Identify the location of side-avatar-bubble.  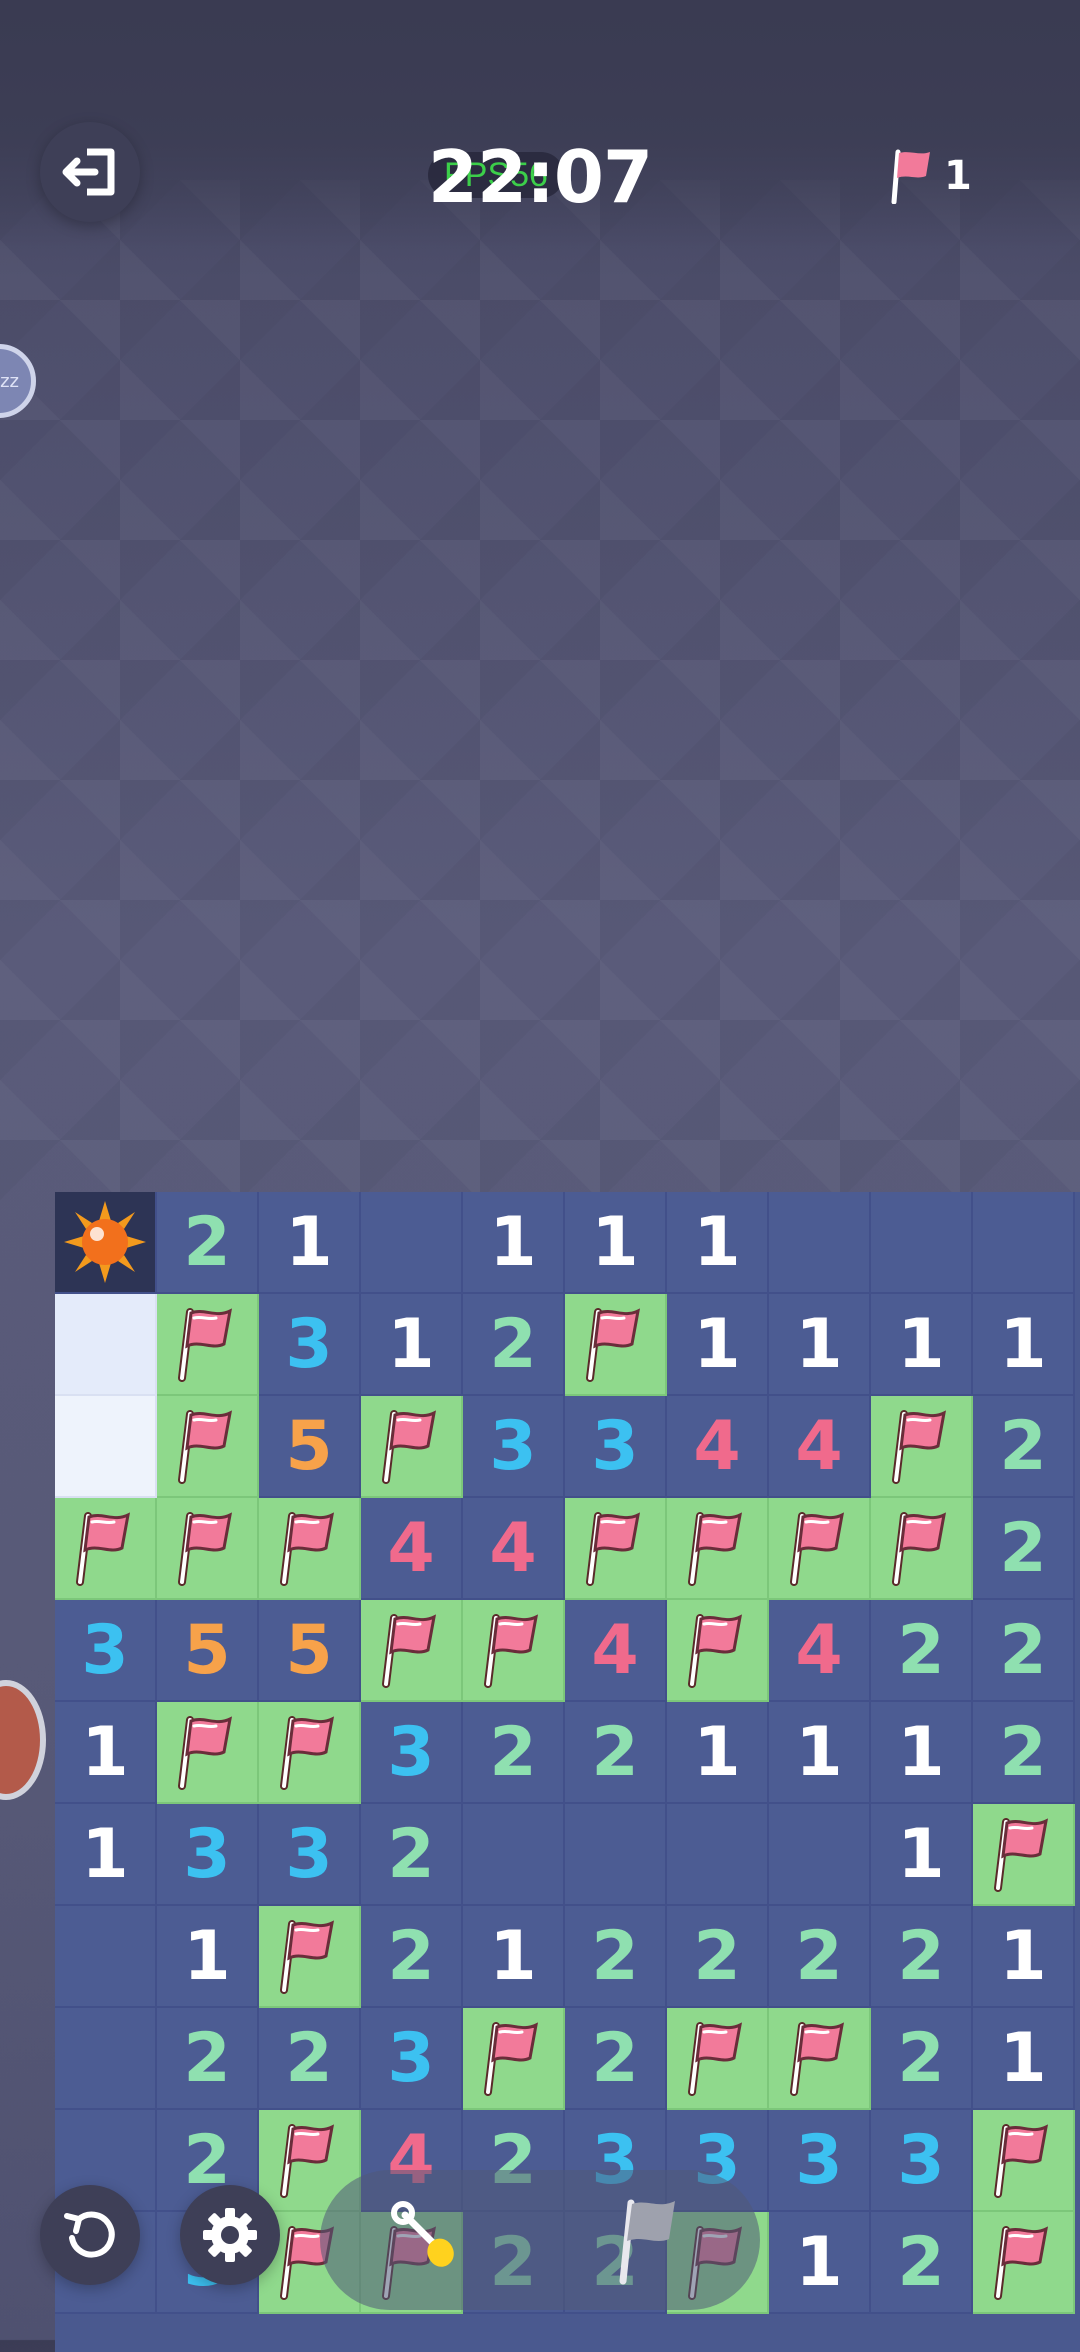
(23, 1740).